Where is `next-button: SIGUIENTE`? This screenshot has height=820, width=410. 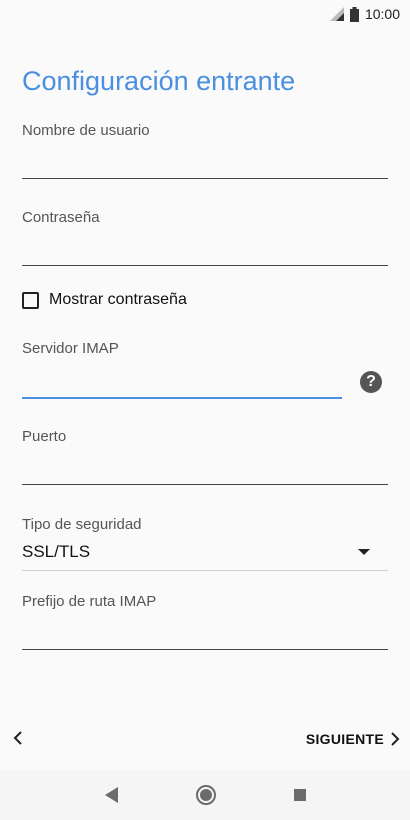 next-button: SIGUIENTE is located at coordinates (353, 739).